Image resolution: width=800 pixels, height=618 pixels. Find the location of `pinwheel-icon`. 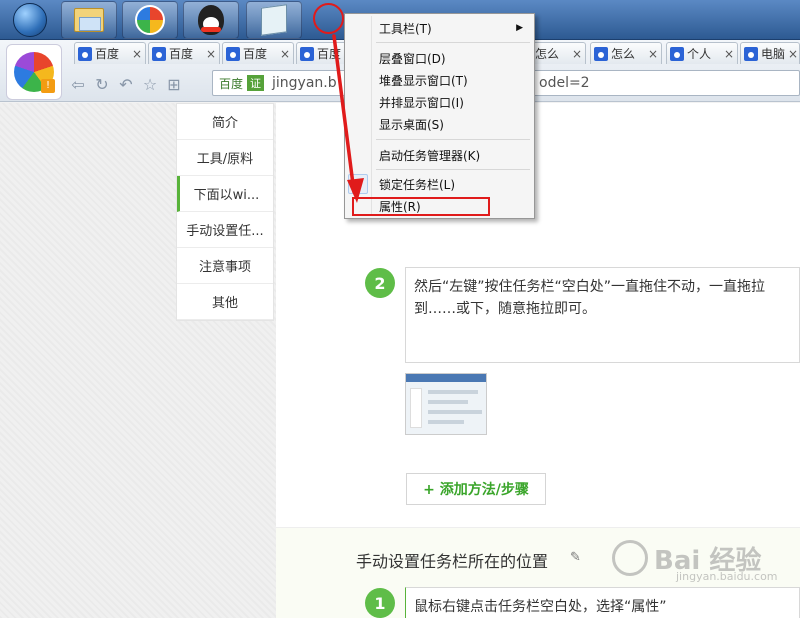

pinwheel-icon is located at coordinates (150, 20).